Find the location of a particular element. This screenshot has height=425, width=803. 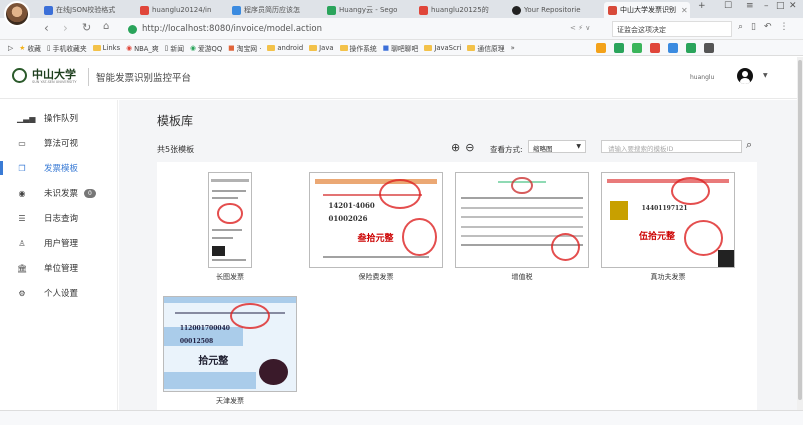

bookmark-label: 淘宝网 · is located at coordinates (249, 48).